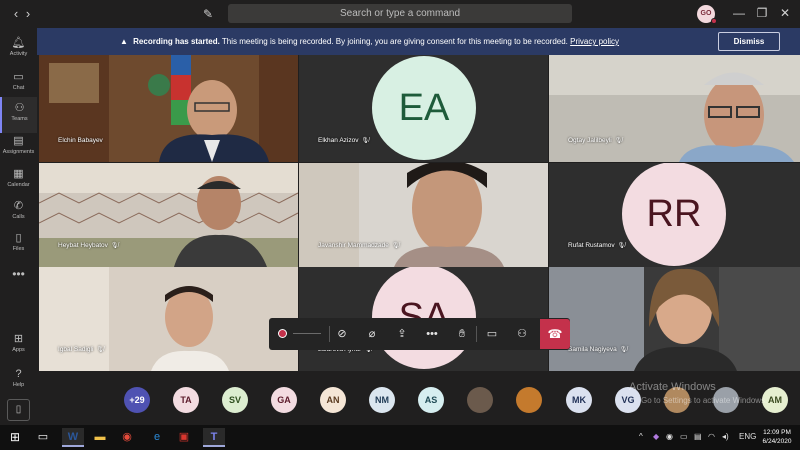 This screenshot has height=450, width=800. What do you see at coordinates (18, 245) in the screenshot?
I see `rail-item-files: ▯ Files` at bounding box center [18, 245].